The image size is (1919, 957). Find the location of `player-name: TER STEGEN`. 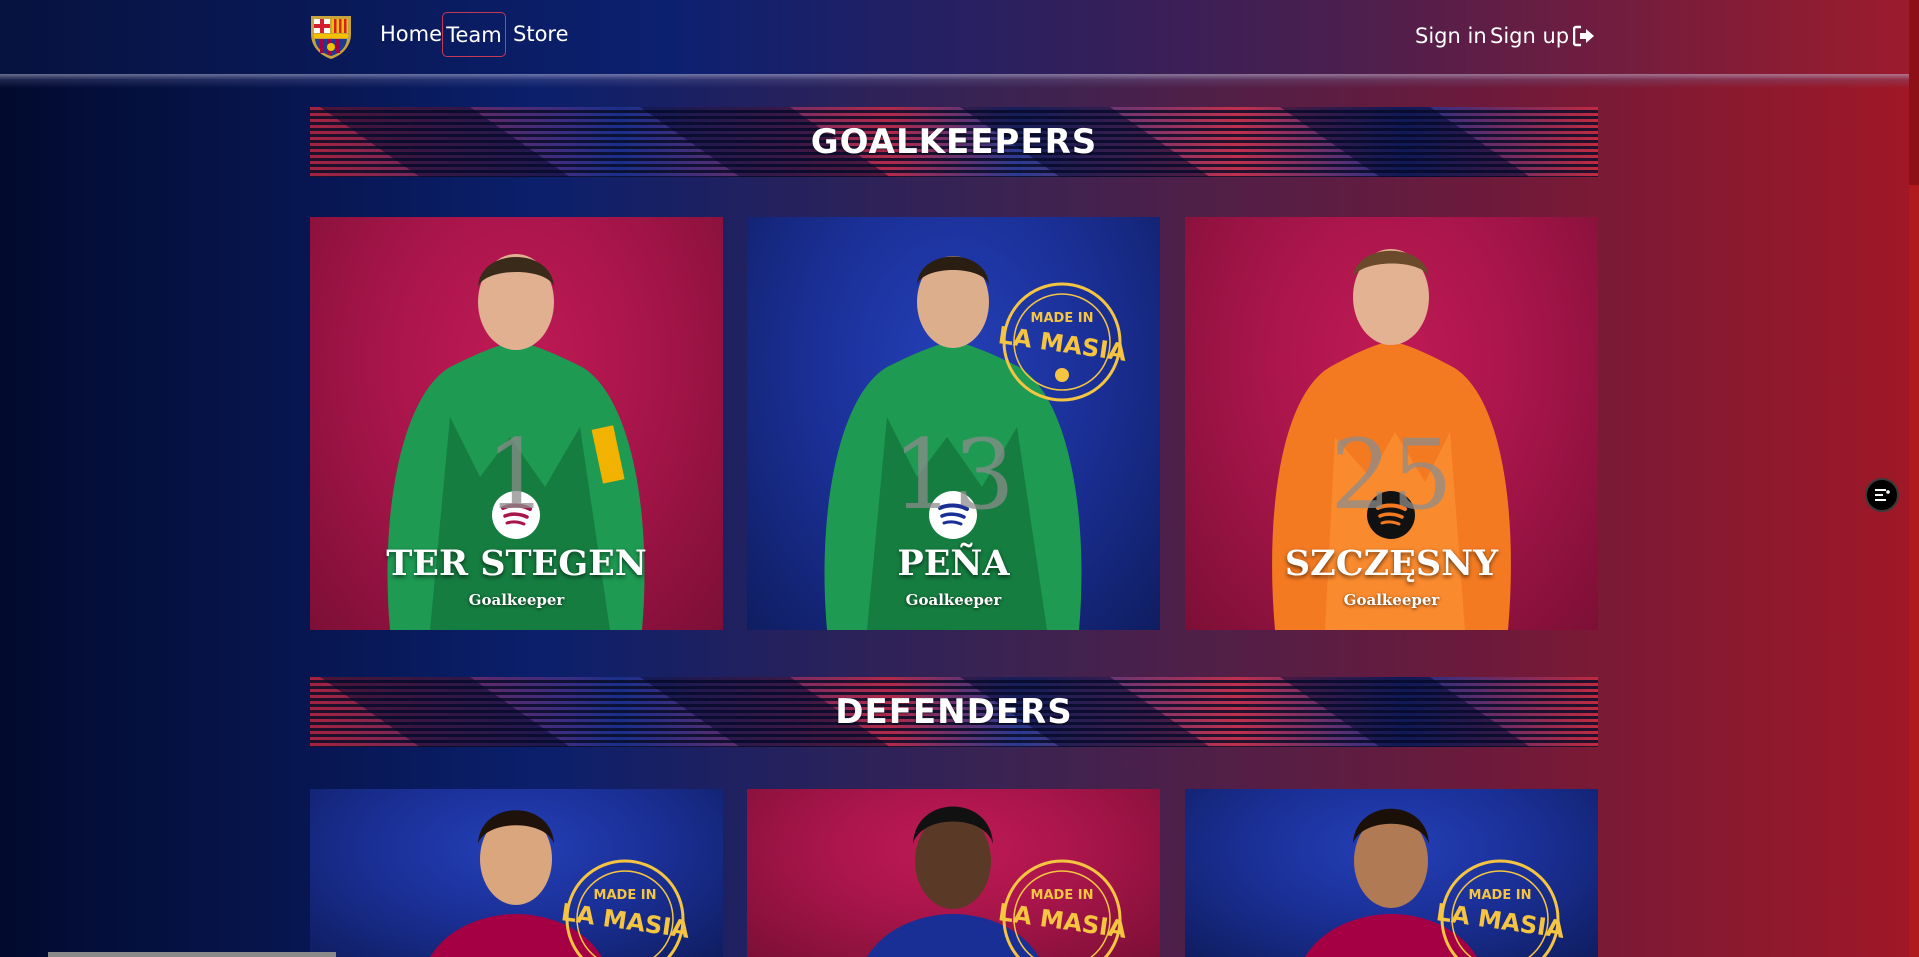

player-name: TER STEGEN is located at coordinates (516, 563).